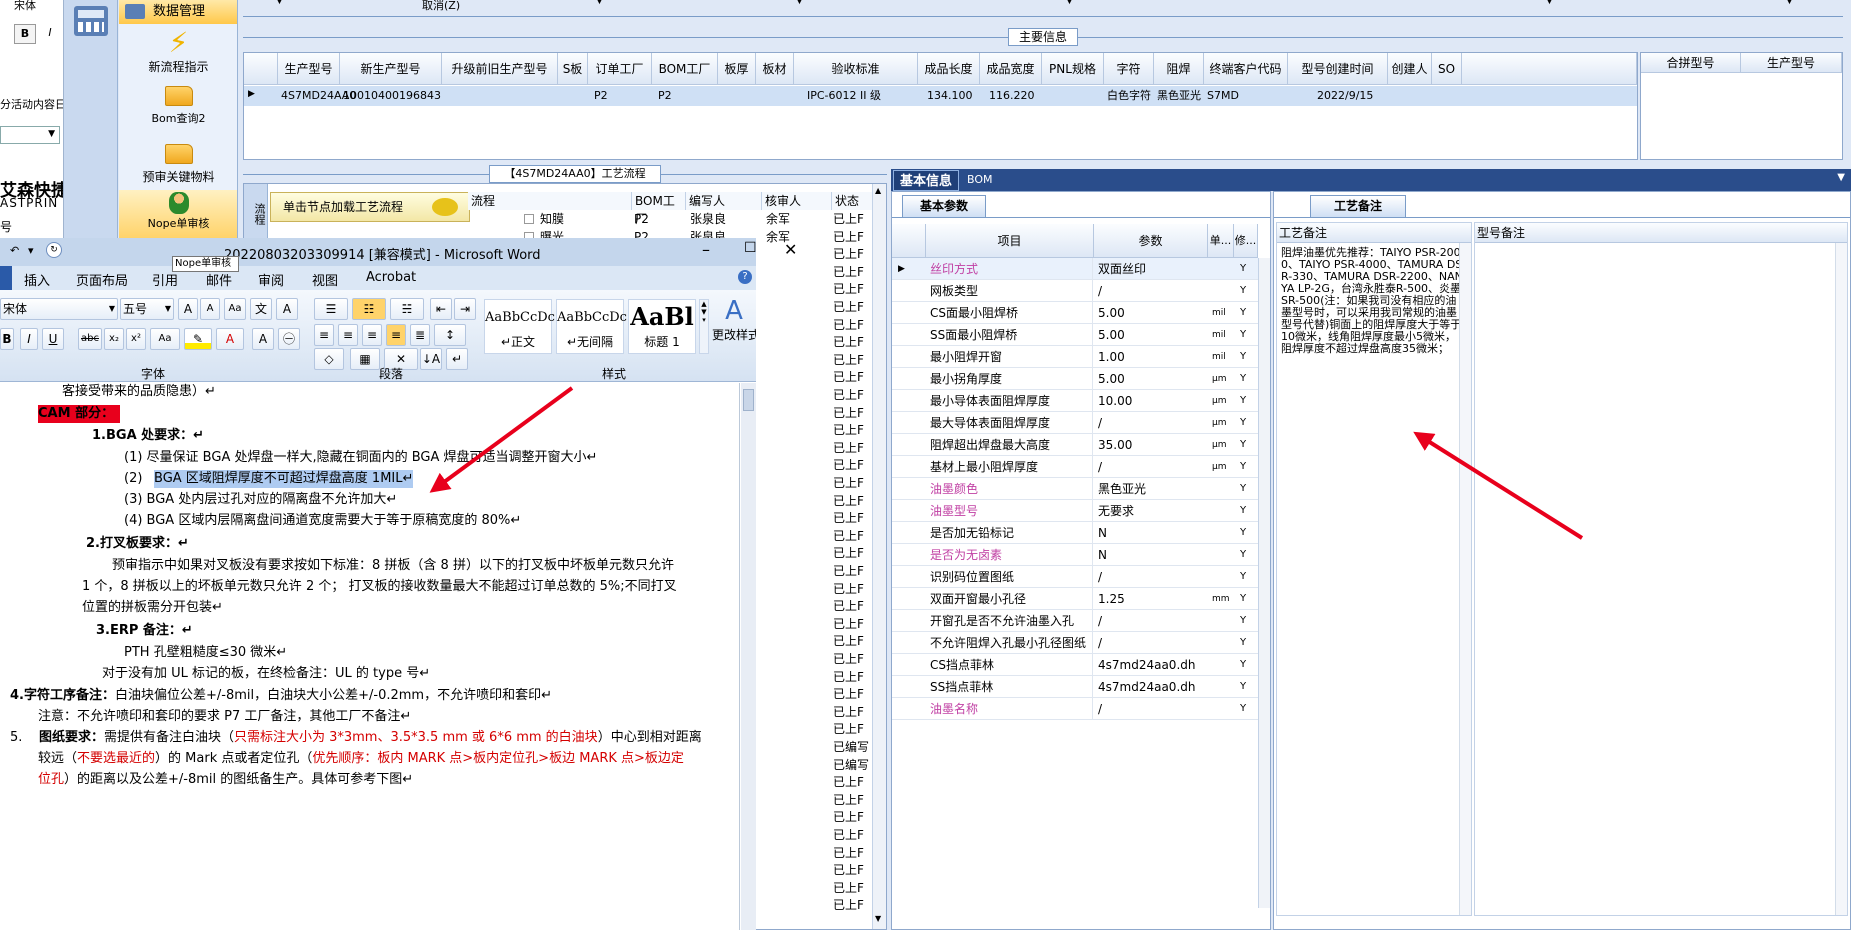 The image size is (1851, 930). Describe the element at coordinates (256, 214) in the screenshot. I see `flow-side-tab: 流程` at that location.